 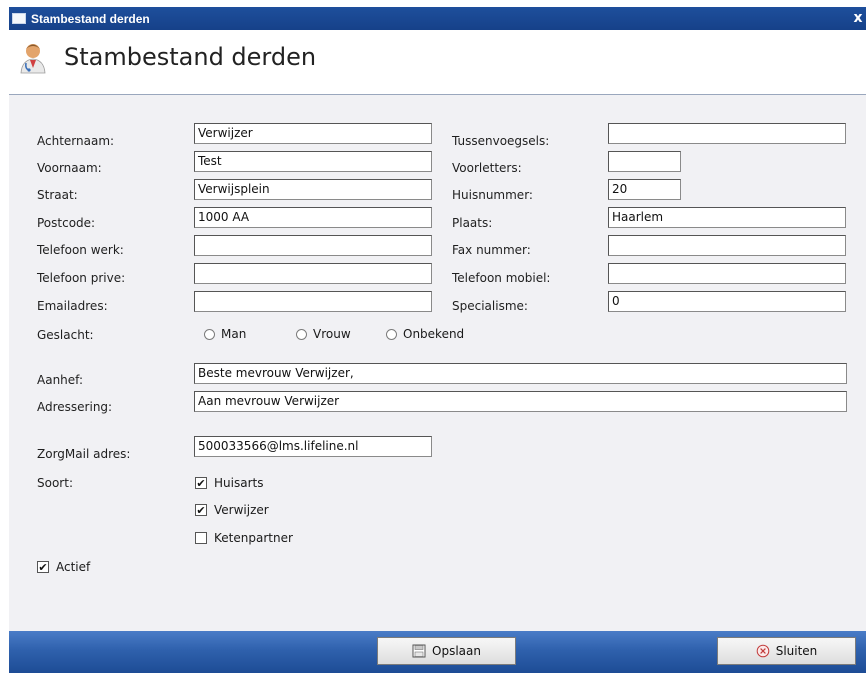 I want to click on checkbox-box-actief: ✔, so click(x=43, y=567).